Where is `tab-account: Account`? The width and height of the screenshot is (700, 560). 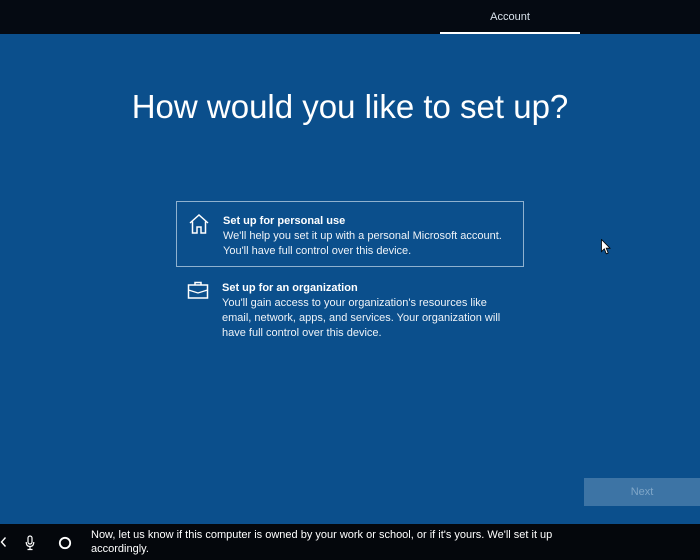
tab-account: Account is located at coordinates (510, 17).